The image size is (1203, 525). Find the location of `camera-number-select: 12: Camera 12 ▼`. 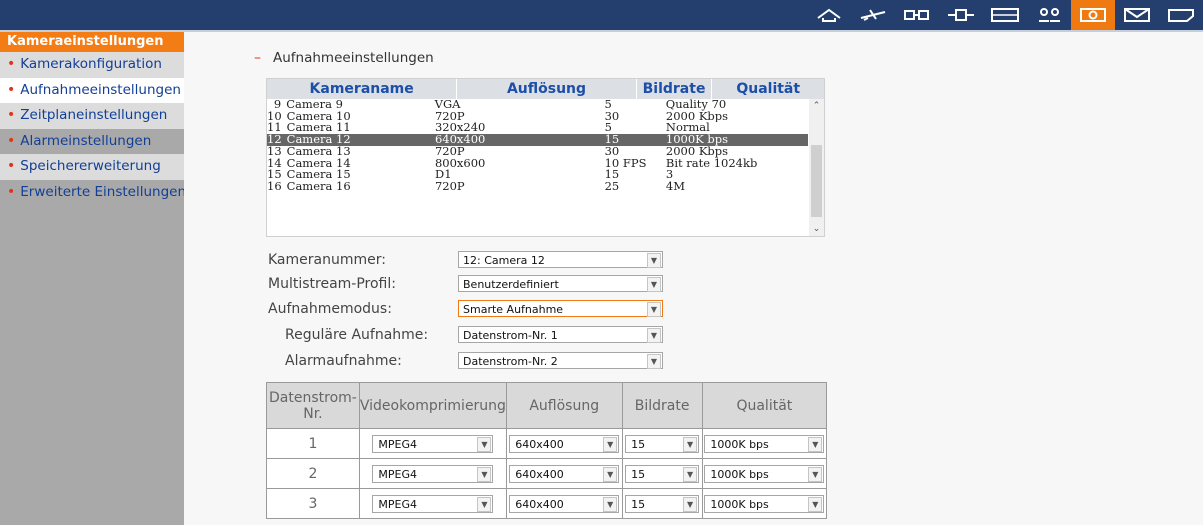

camera-number-select: 12: Camera 12 ▼ is located at coordinates (560, 259).